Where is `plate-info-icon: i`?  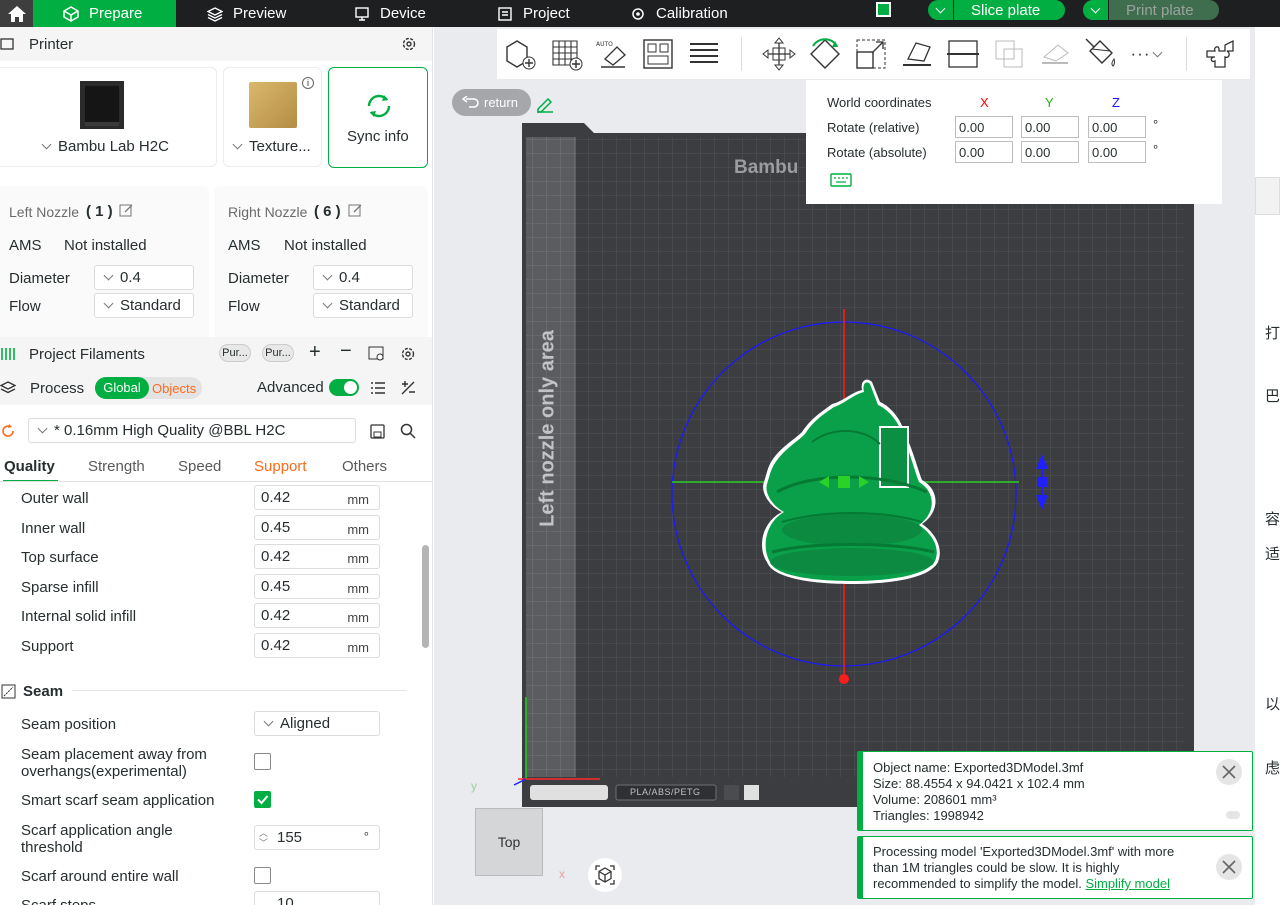 plate-info-icon: i is located at coordinates (308, 83).